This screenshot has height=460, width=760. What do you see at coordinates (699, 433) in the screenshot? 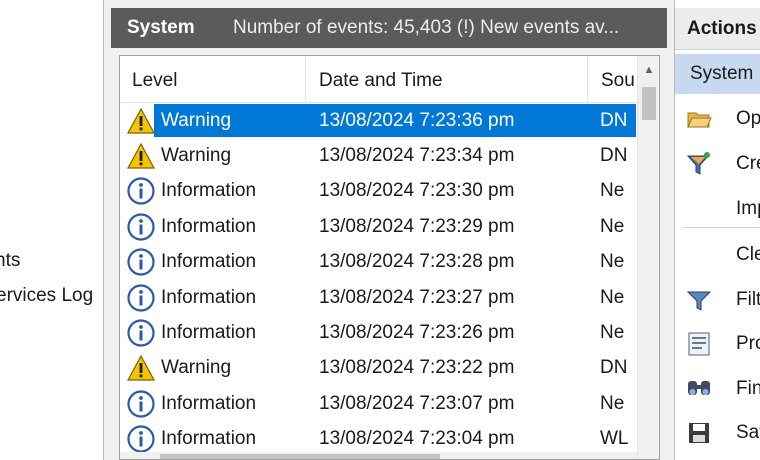
I see `save-icon` at bounding box center [699, 433].